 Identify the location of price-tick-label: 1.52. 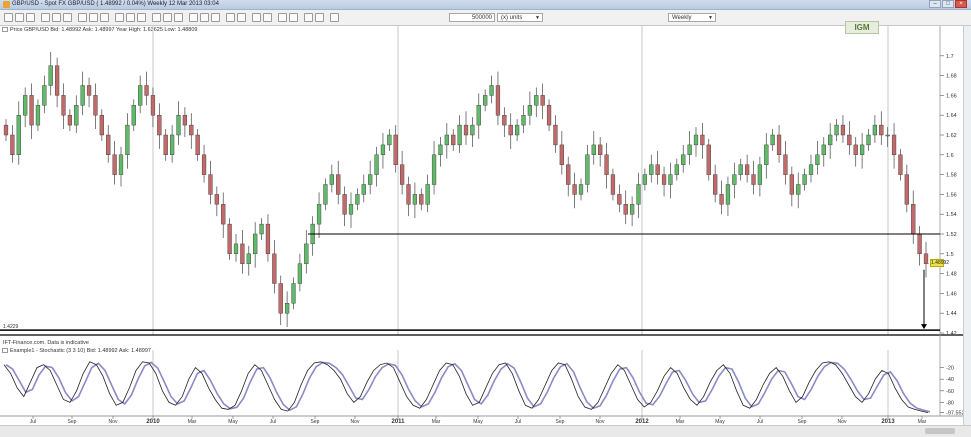
(951, 235).